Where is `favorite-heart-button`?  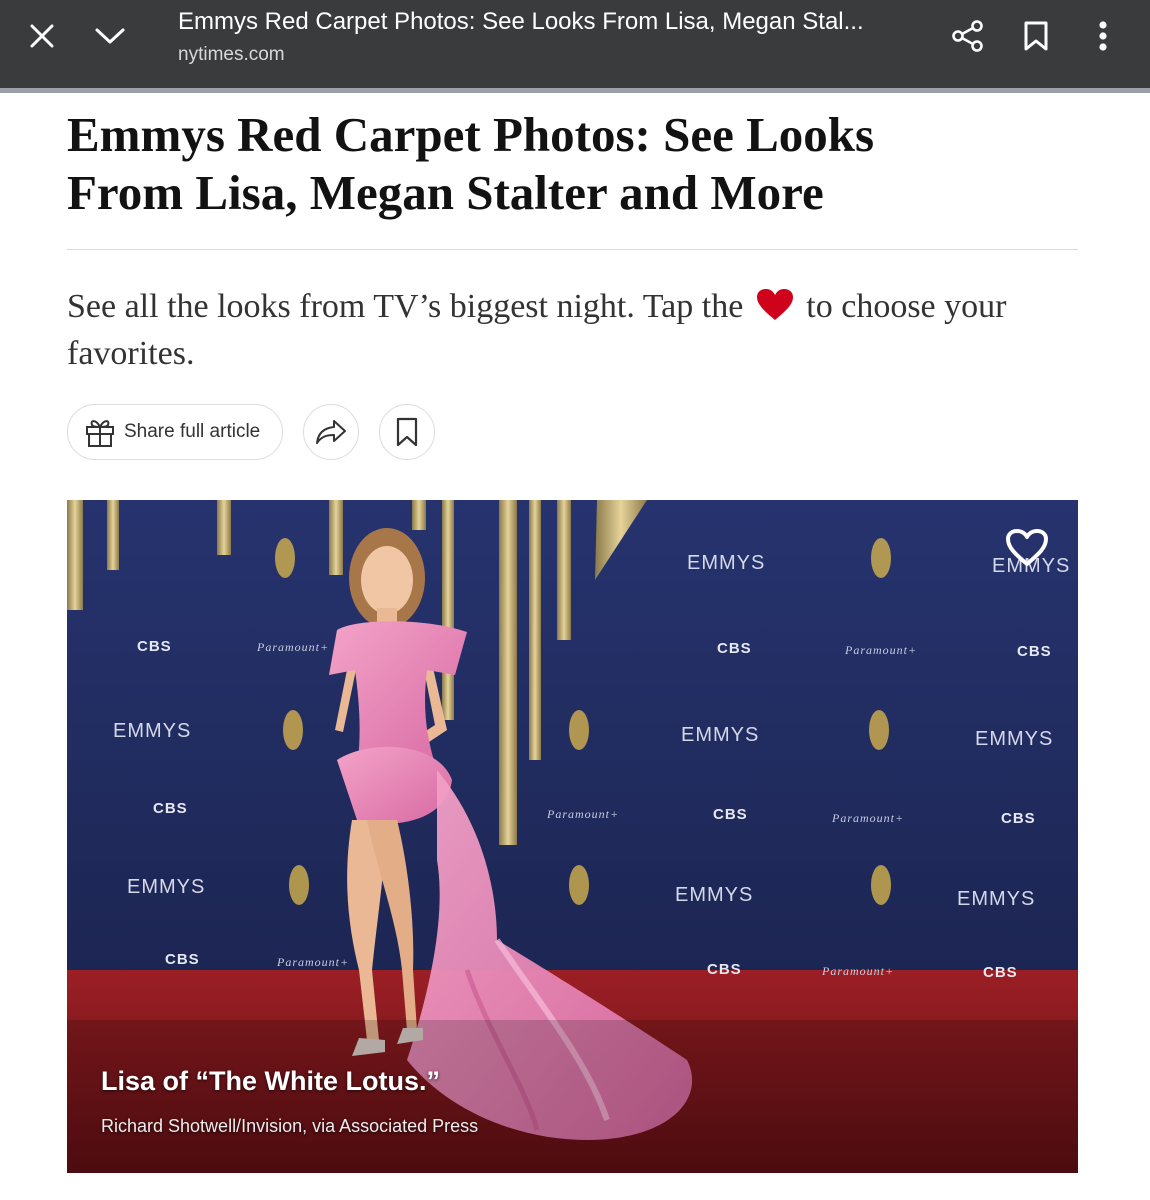 favorite-heart-button is located at coordinates (1027, 550).